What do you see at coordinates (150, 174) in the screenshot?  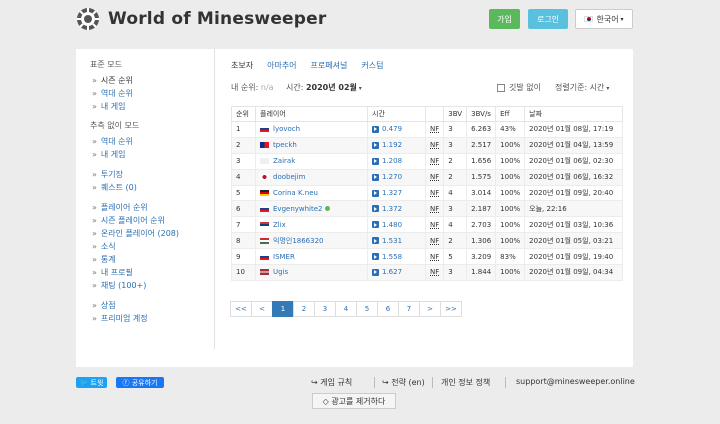 I see `sidebar-item-arena: » 투기장` at bounding box center [150, 174].